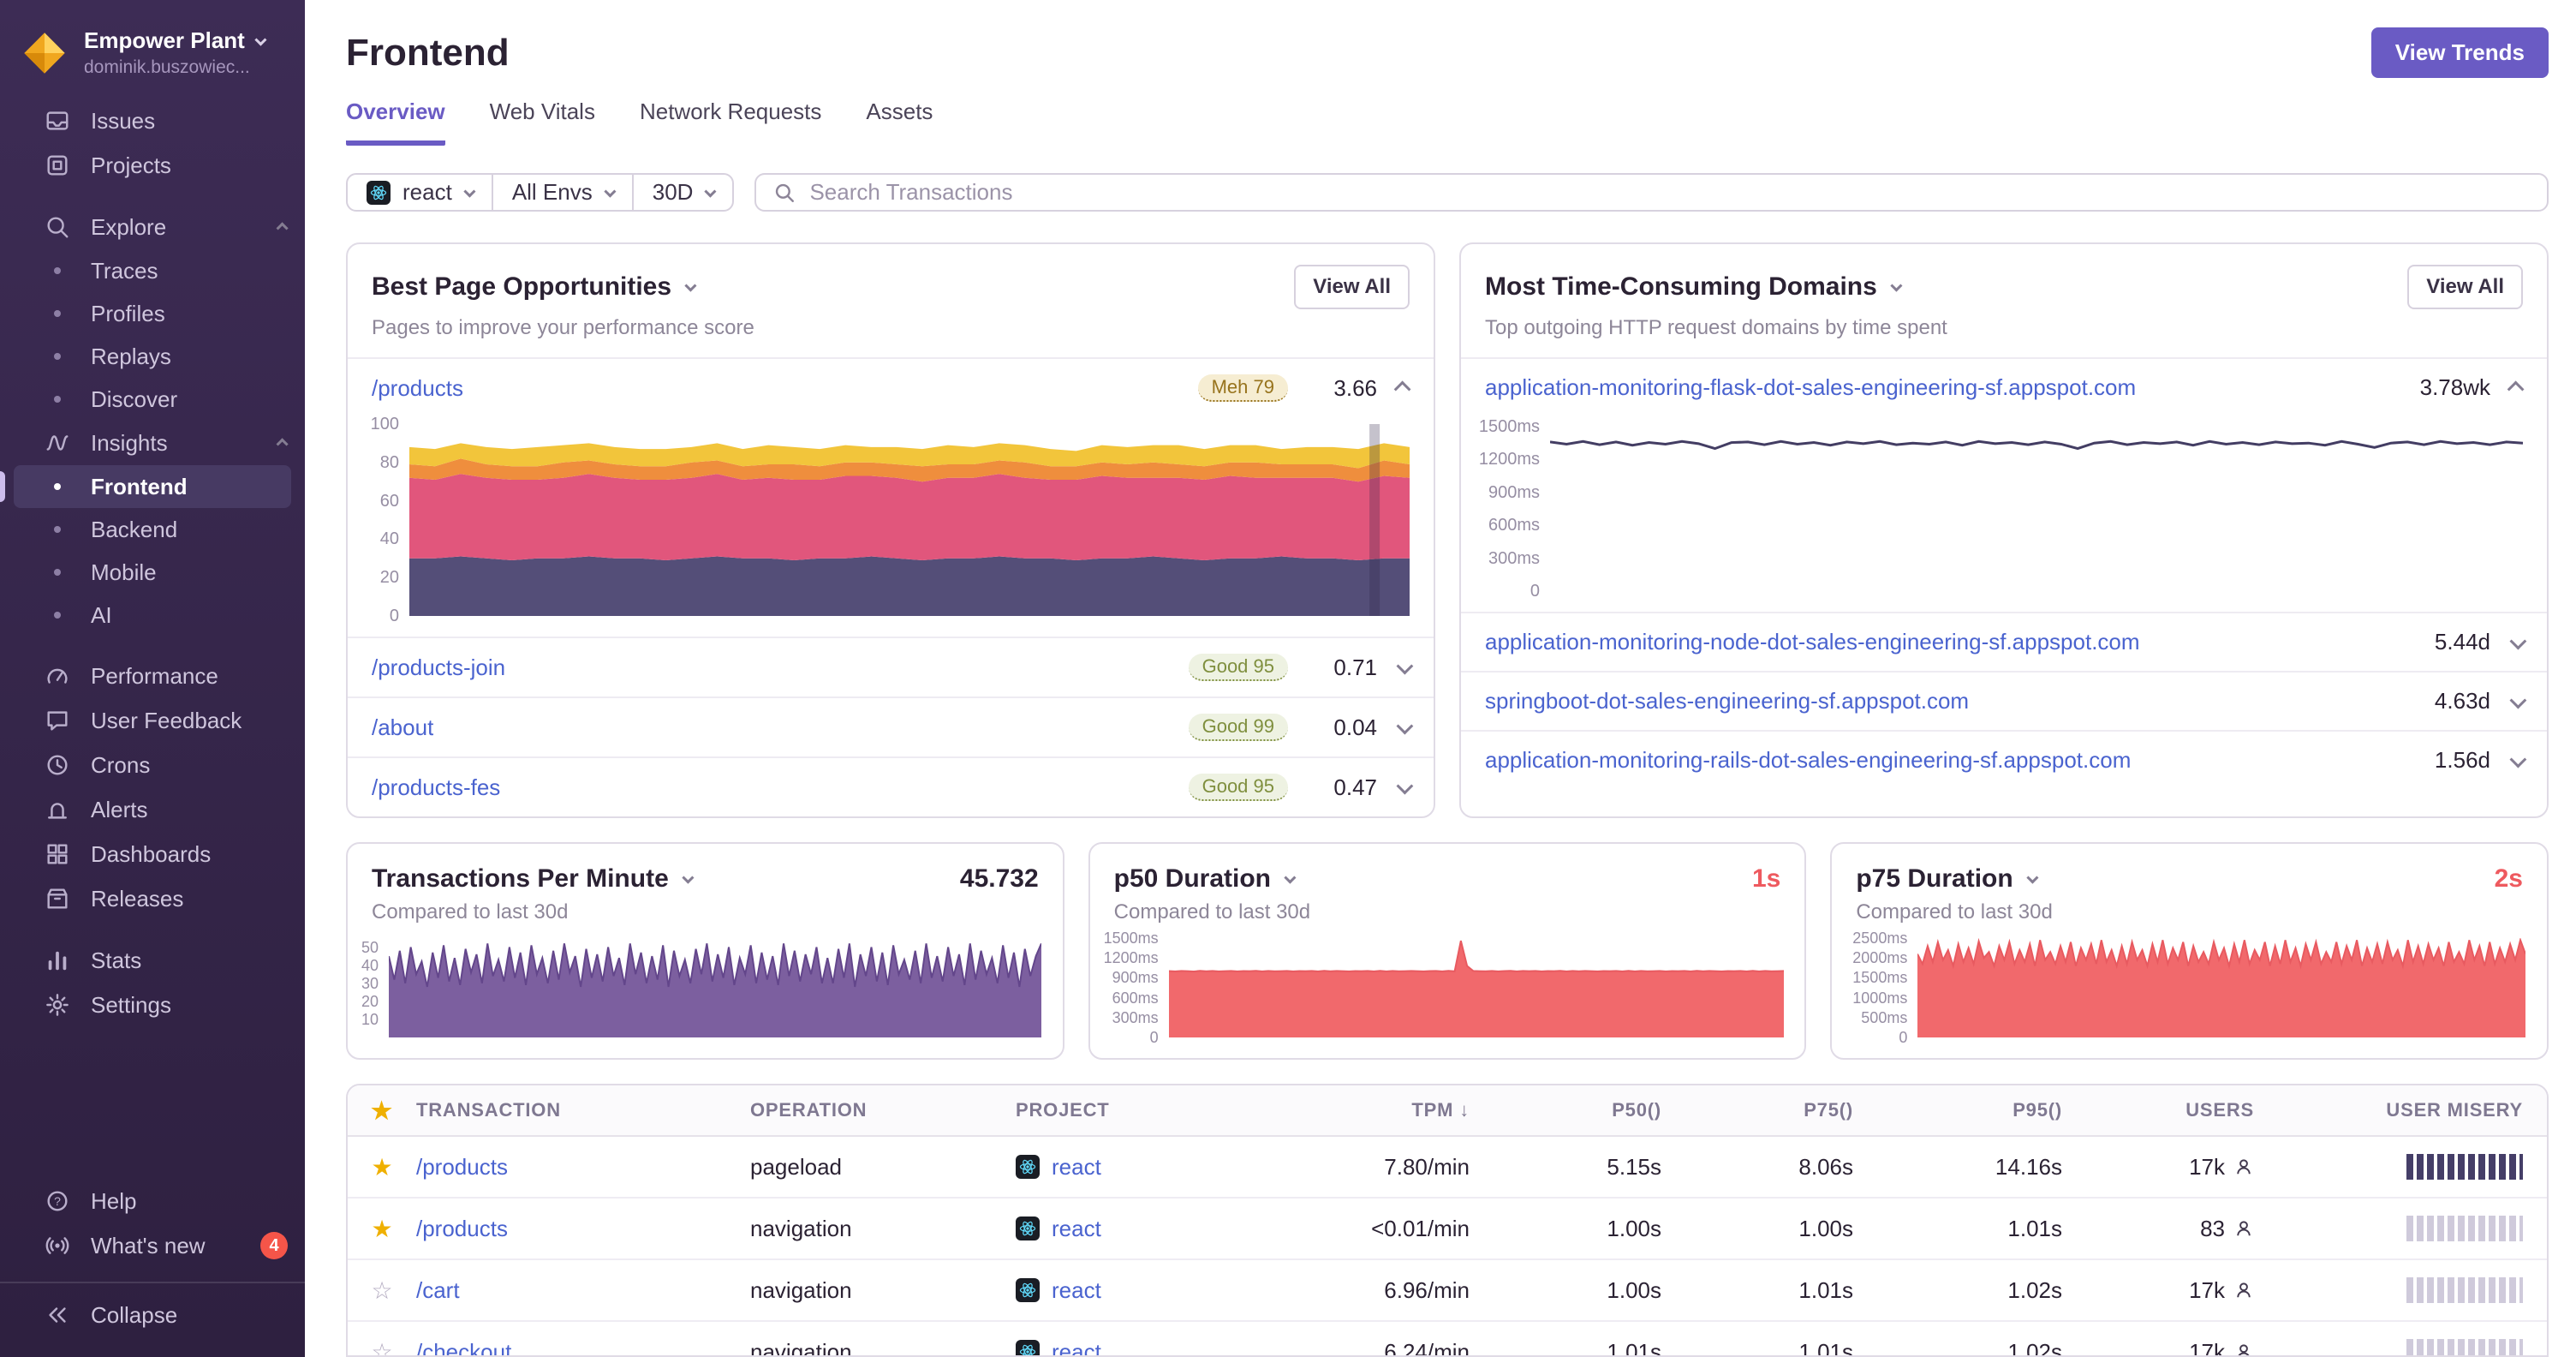  Describe the element at coordinates (1634, 1228) in the screenshot. I see `p50-cell: 1.00s` at that location.